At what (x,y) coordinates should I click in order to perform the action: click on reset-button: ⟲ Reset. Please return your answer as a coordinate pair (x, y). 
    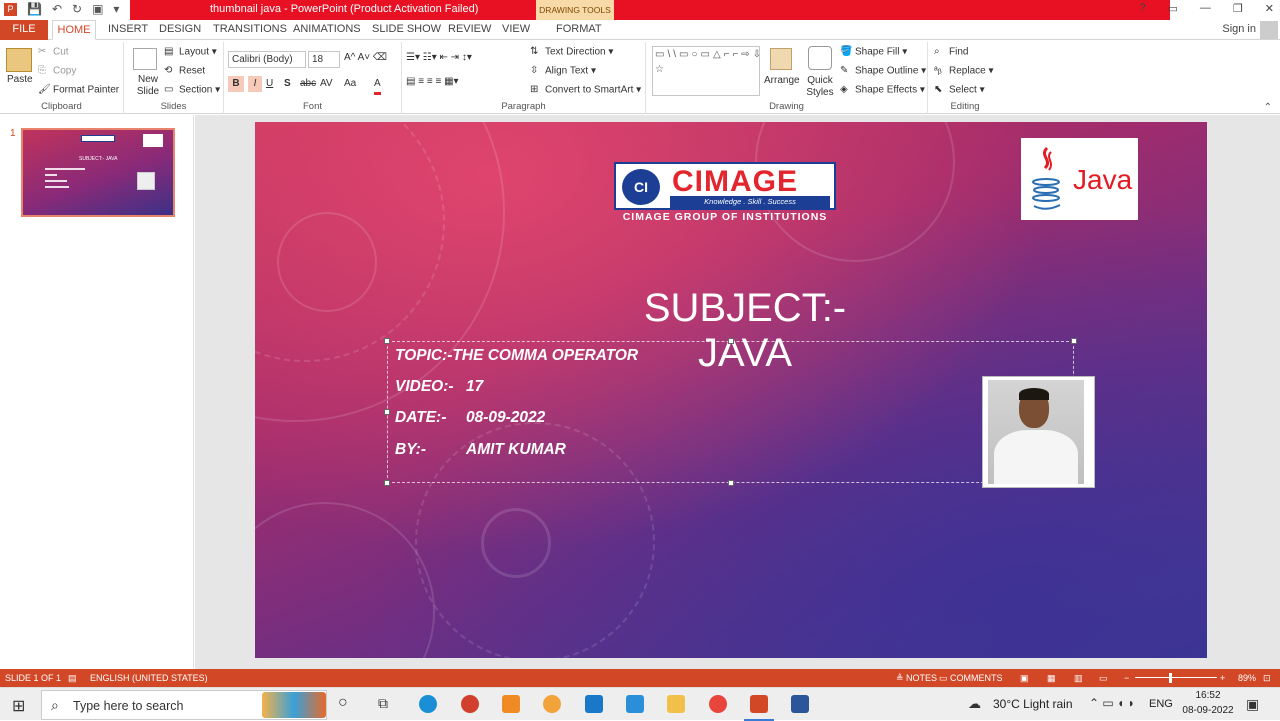
    Looking at the image, I should click on (184, 71).